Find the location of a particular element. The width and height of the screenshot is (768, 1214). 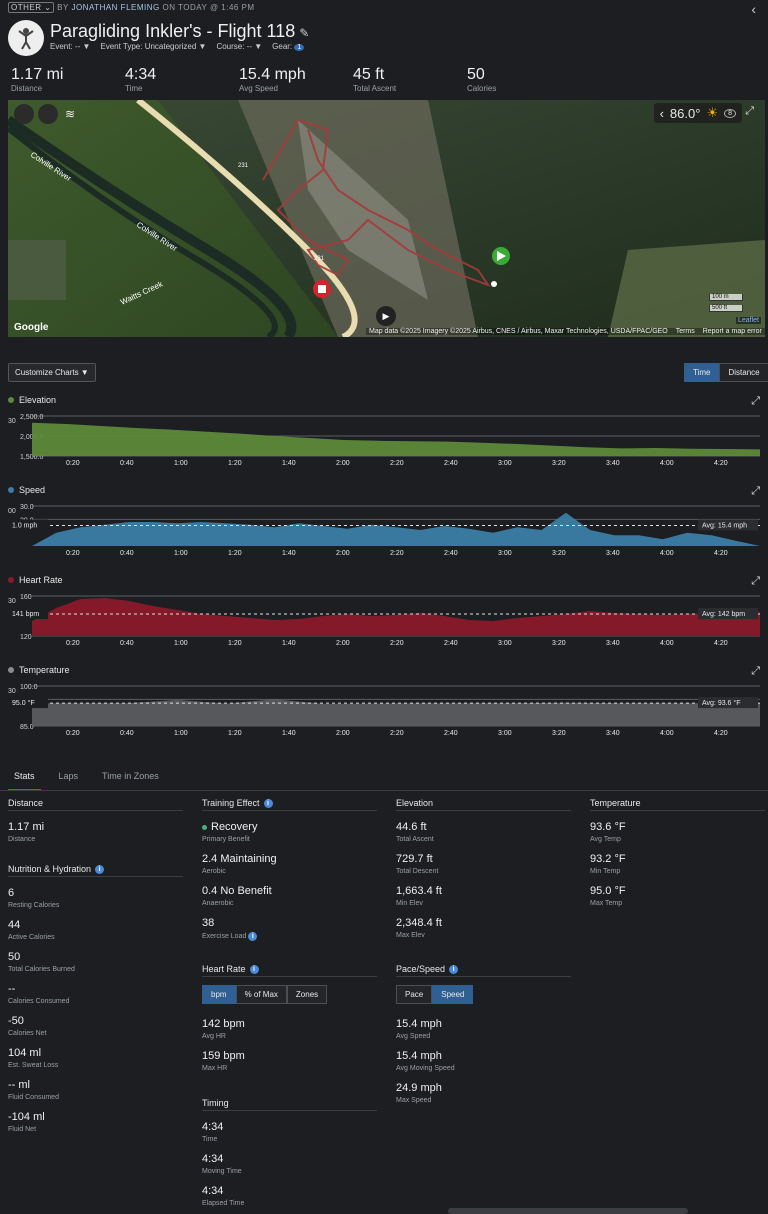

stat-value: 6 is located at coordinates (11, 893).